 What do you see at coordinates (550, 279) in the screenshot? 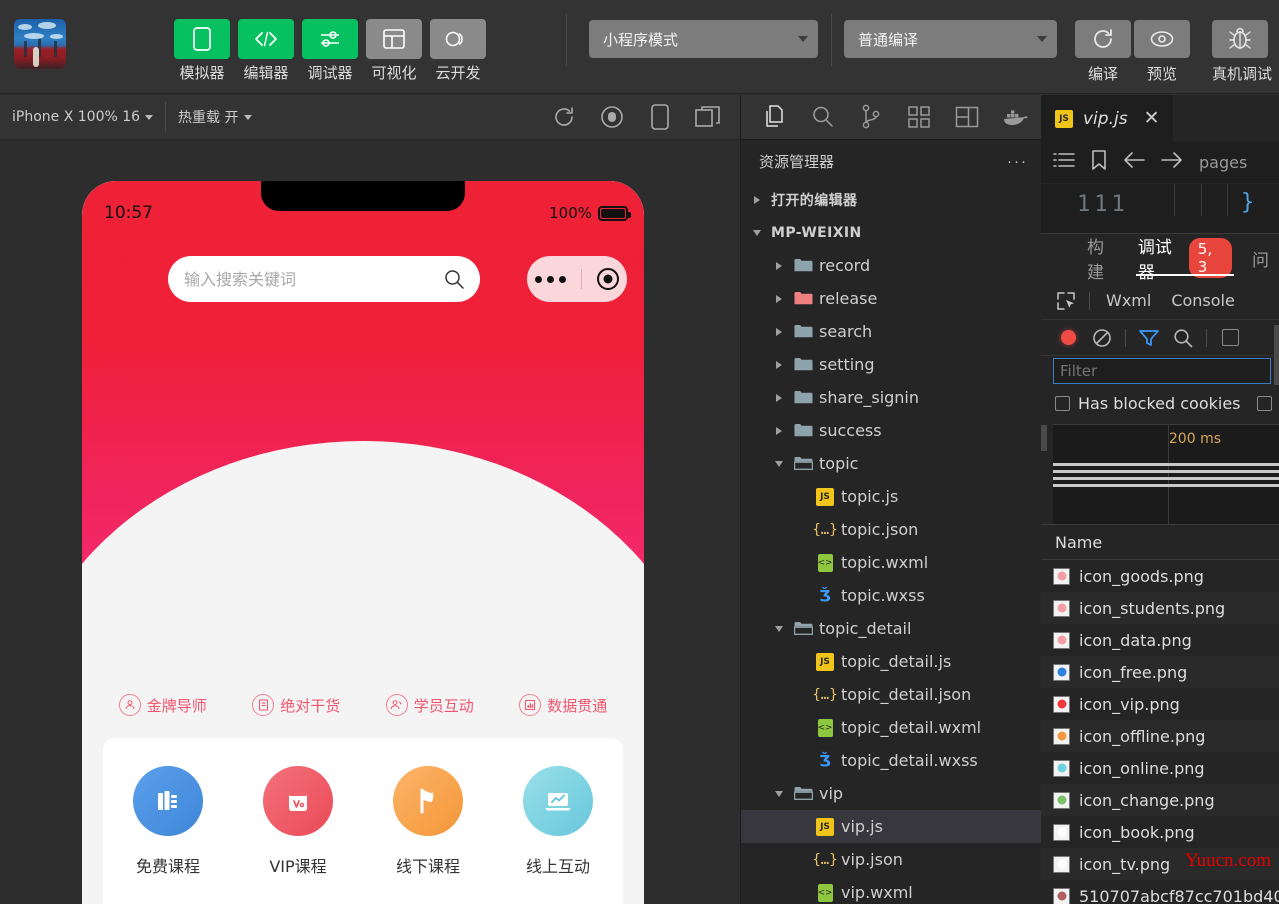
I see `more-dots-icon` at bounding box center [550, 279].